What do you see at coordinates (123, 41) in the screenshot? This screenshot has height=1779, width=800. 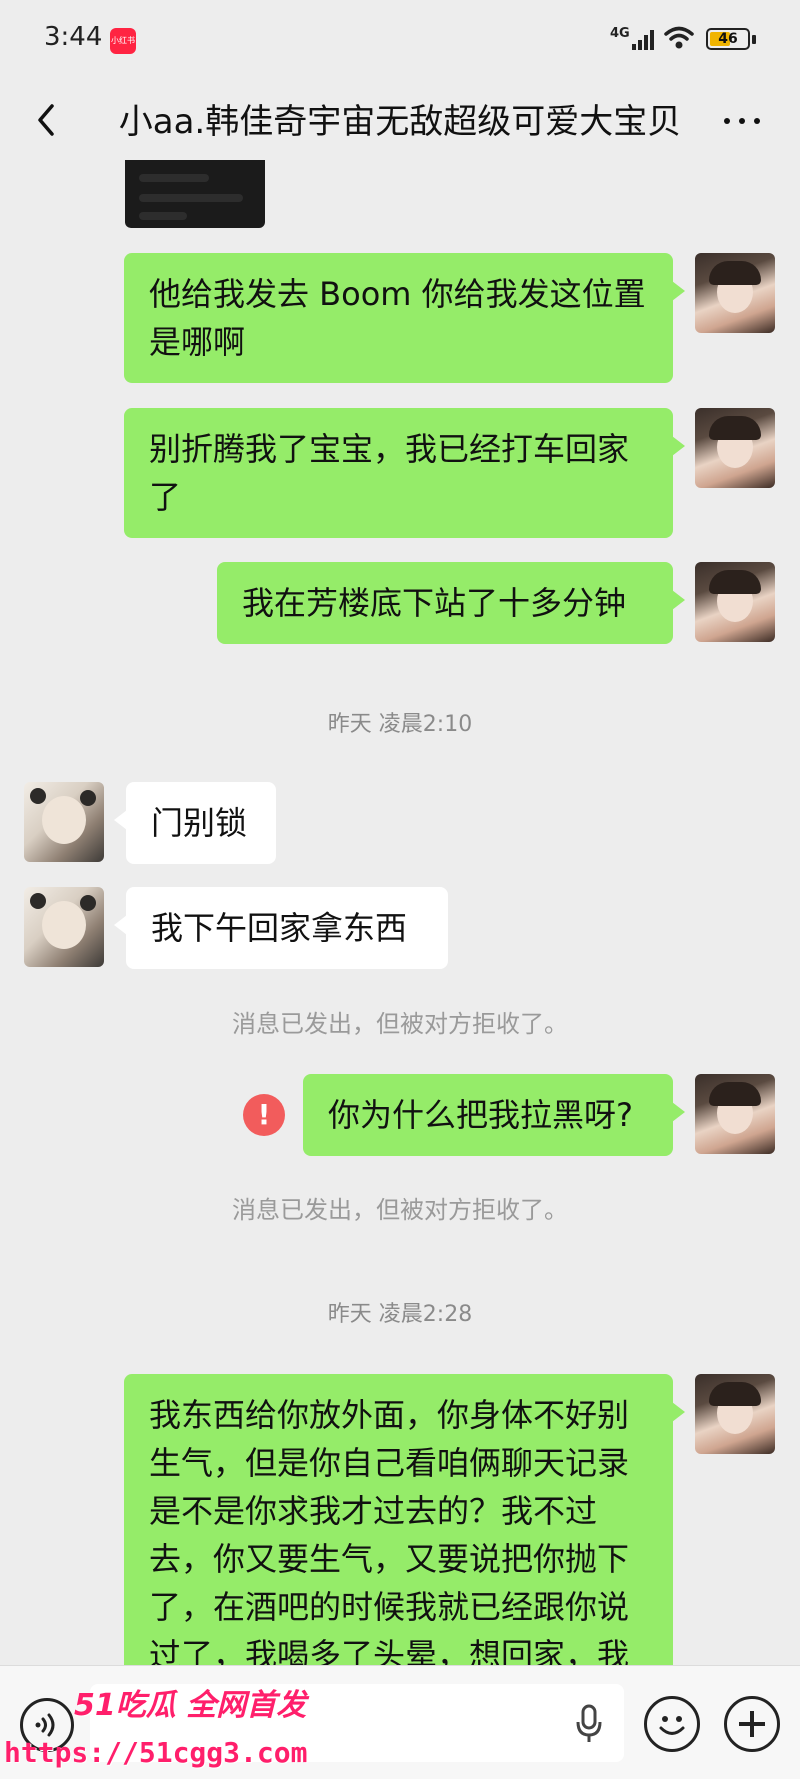 I see `app-notification-icon: 小红书` at bounding box center [123, 41].